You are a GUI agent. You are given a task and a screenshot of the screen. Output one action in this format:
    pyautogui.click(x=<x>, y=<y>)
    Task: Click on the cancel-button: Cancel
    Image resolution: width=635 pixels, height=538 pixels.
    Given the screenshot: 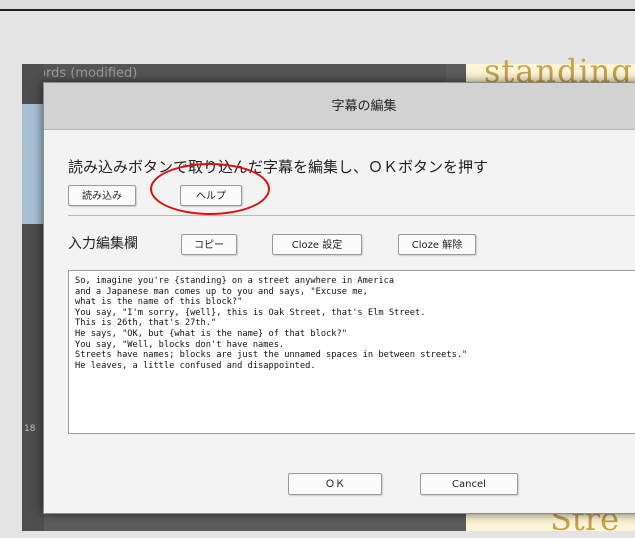 What is the action you would take?
    pyautogui.click(x=469, y=484)
    